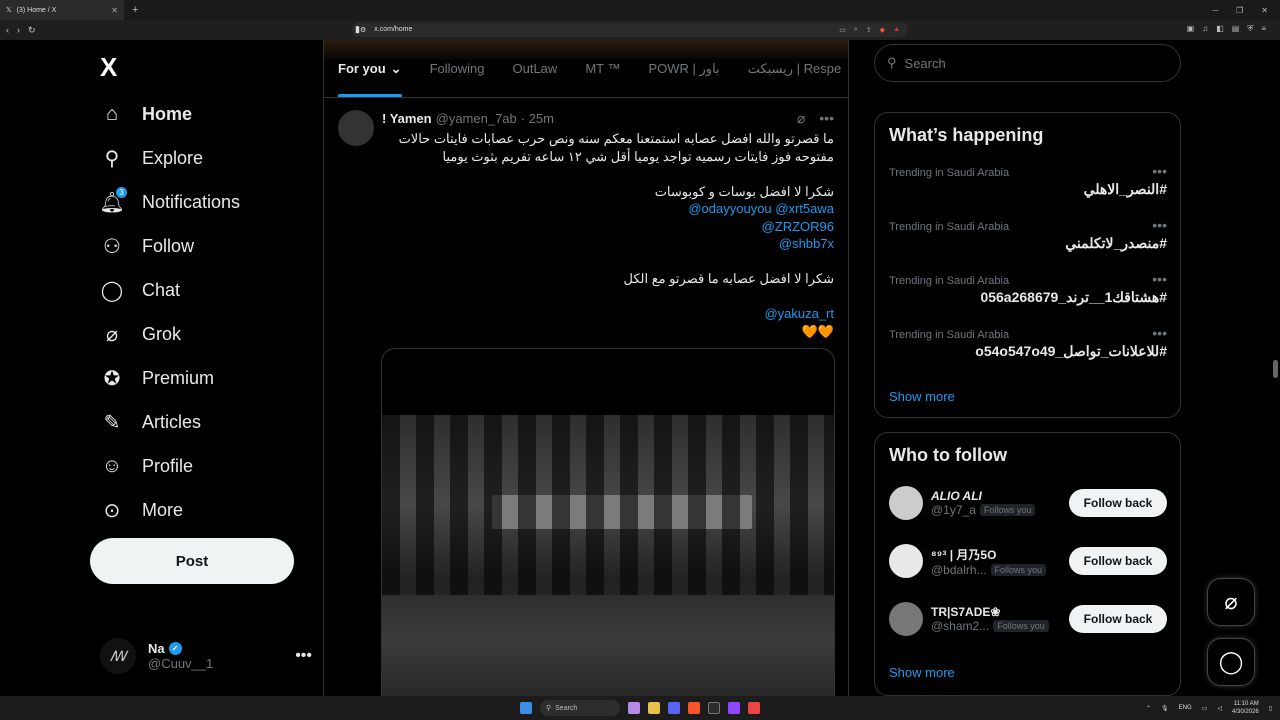 The width and height of the screenshot is (1280, 720). I want to click on tab-respect: ريسبكت | Respe, so click(795, 68).